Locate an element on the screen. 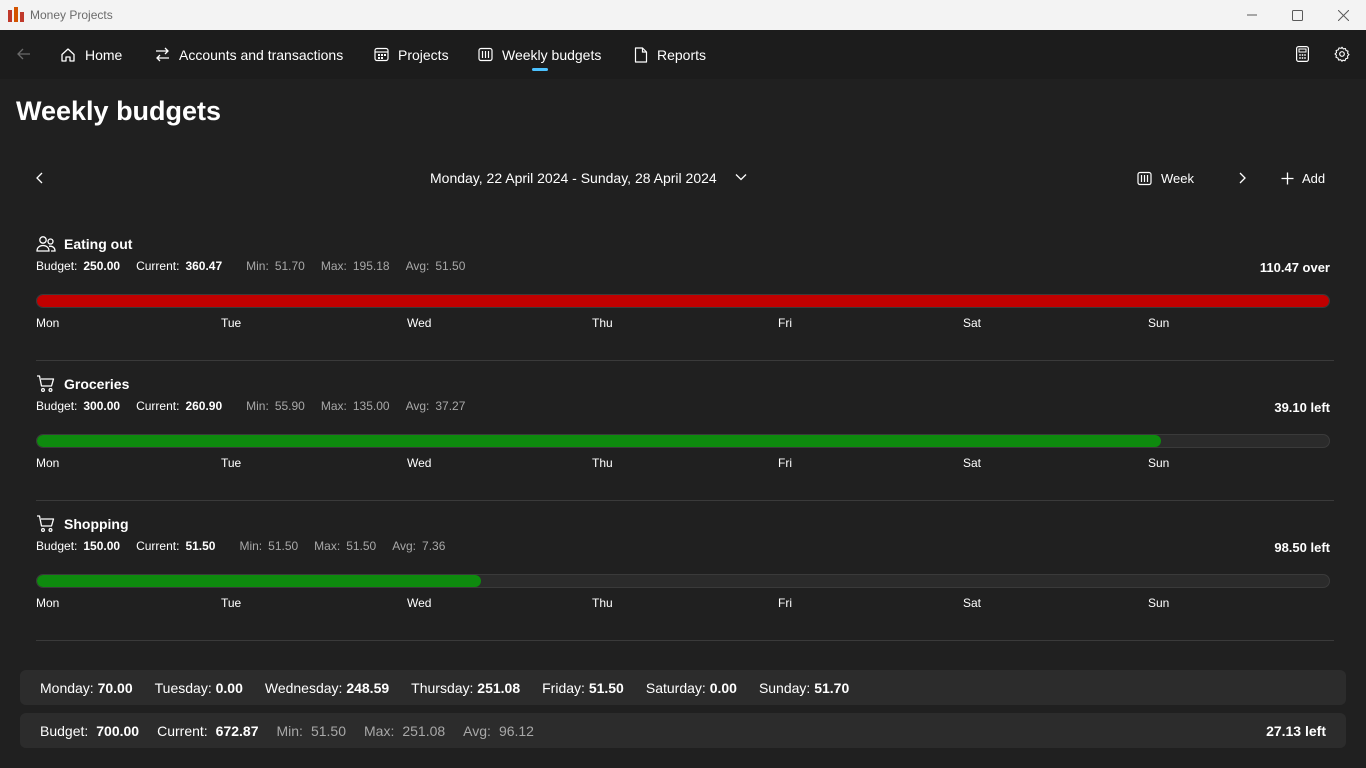  budget-label: Budget: is located at coordinates (57, 266).